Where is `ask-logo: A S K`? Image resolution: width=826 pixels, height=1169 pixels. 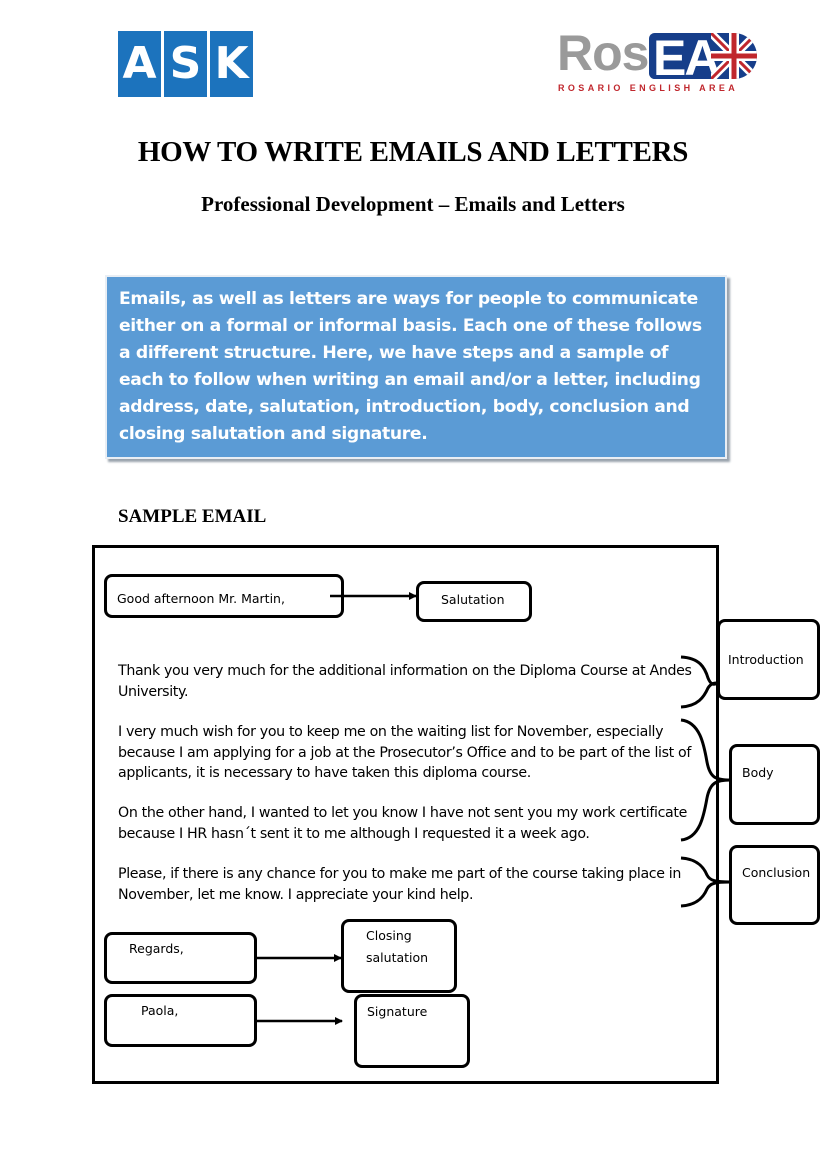
ask-logo: A S K is located at coordinates (185, 64).